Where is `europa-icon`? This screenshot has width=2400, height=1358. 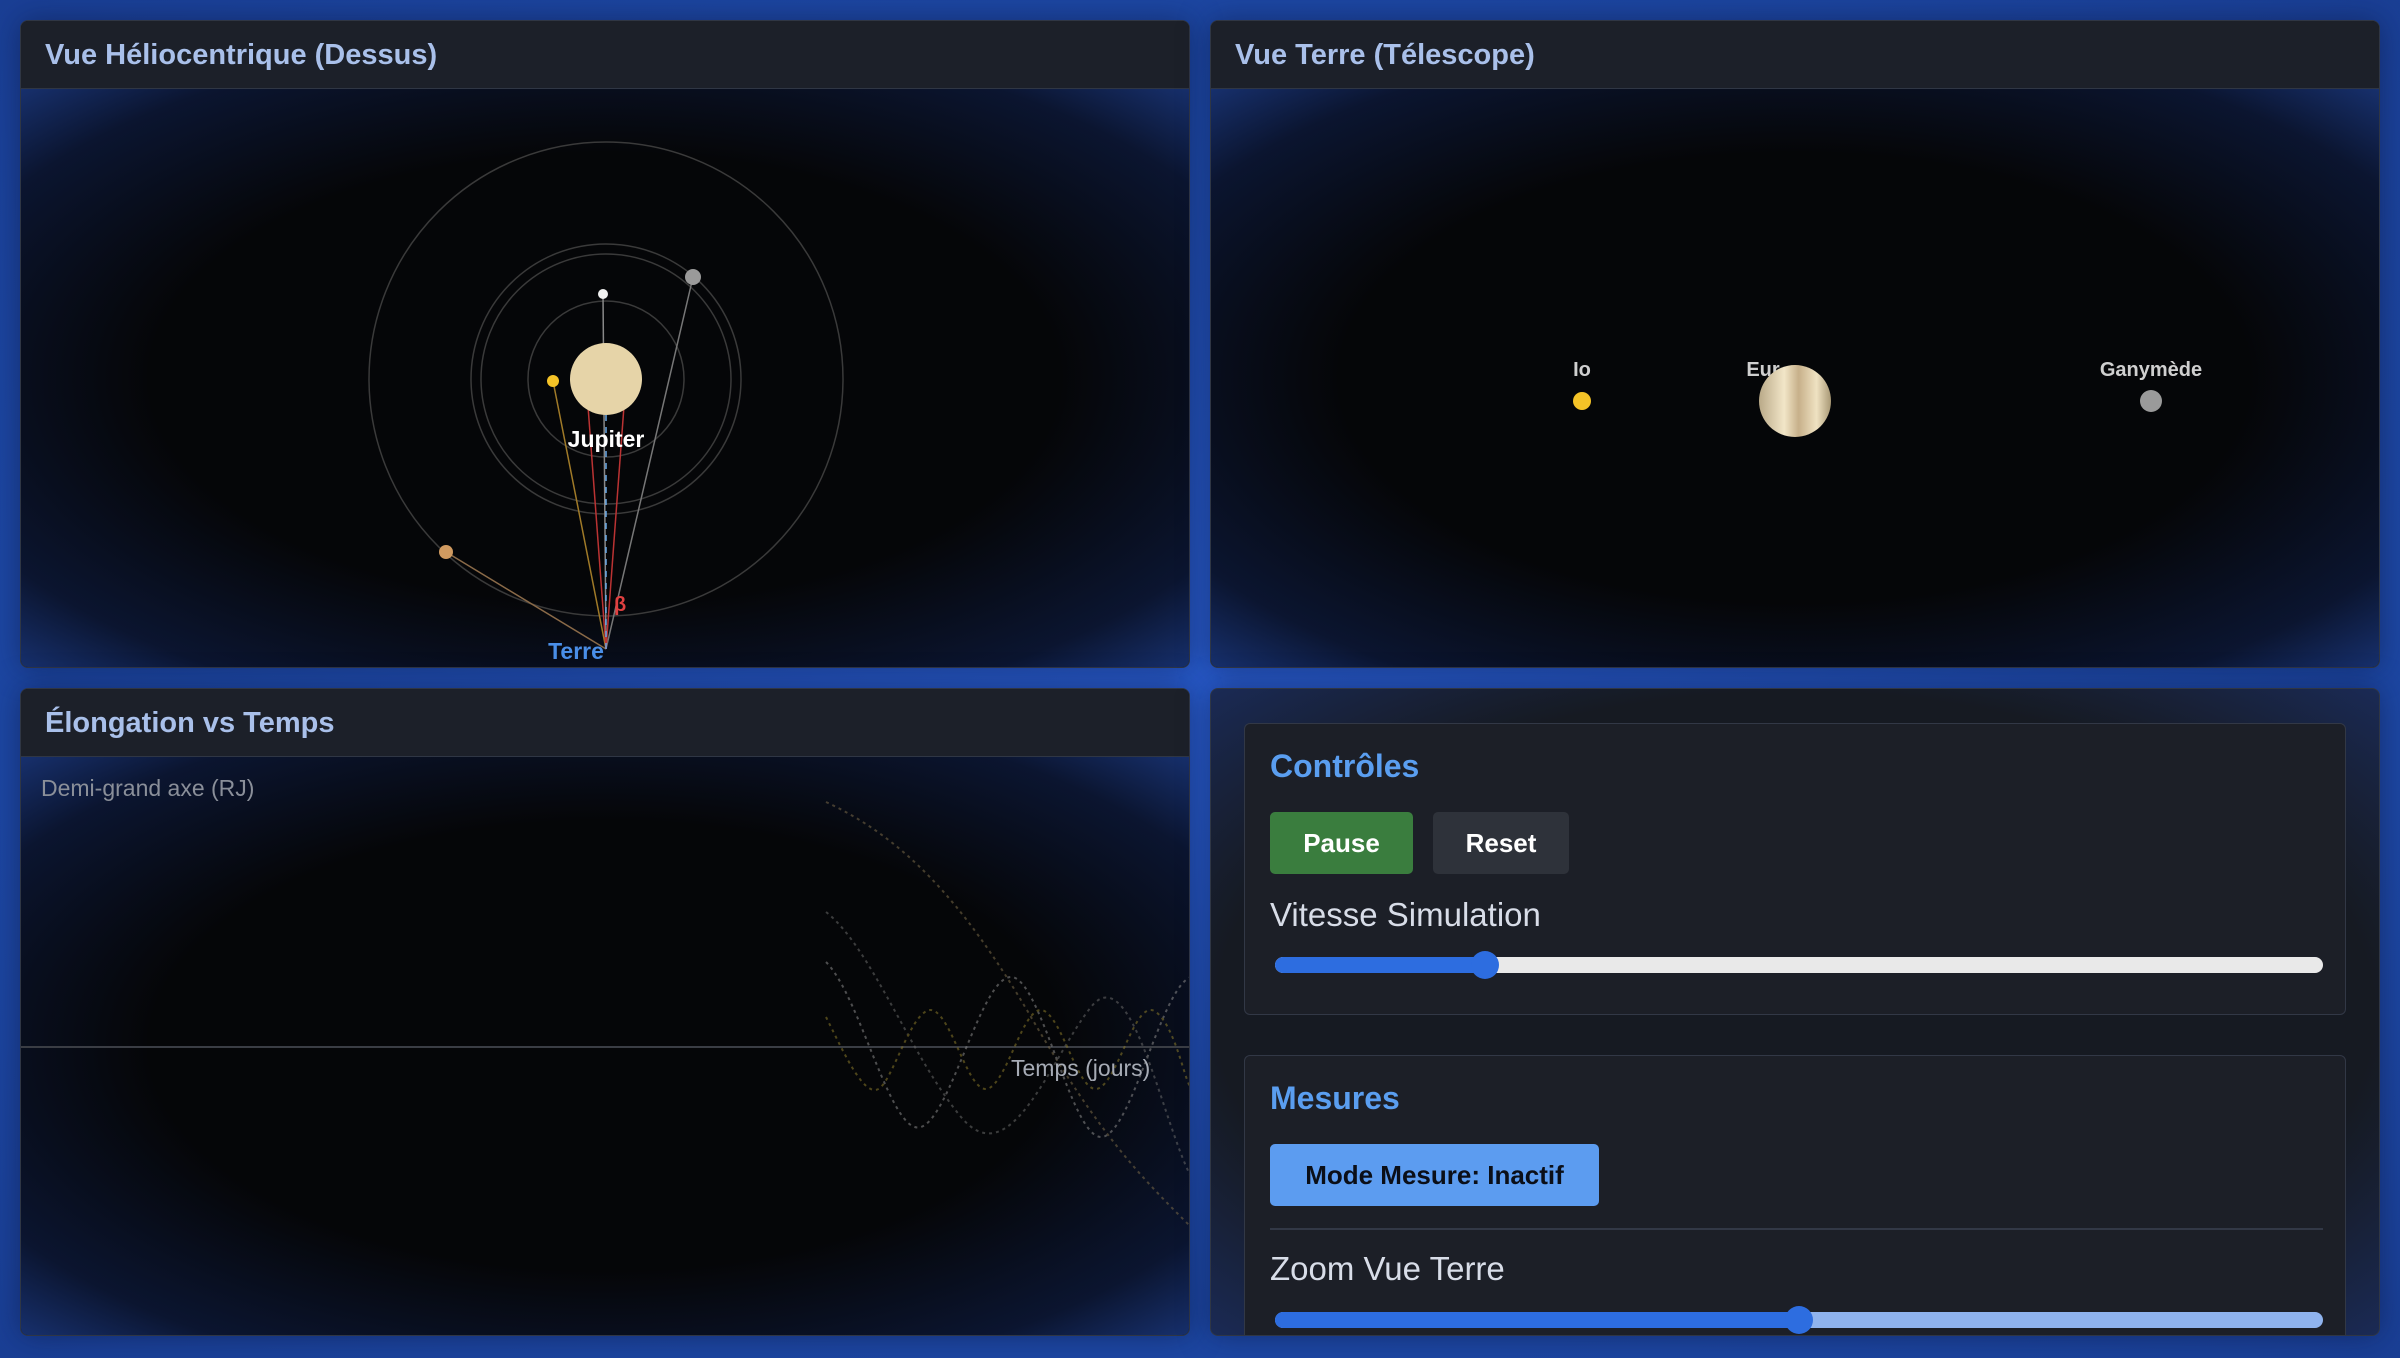 europa-icon is located at coordinates (603, 294).